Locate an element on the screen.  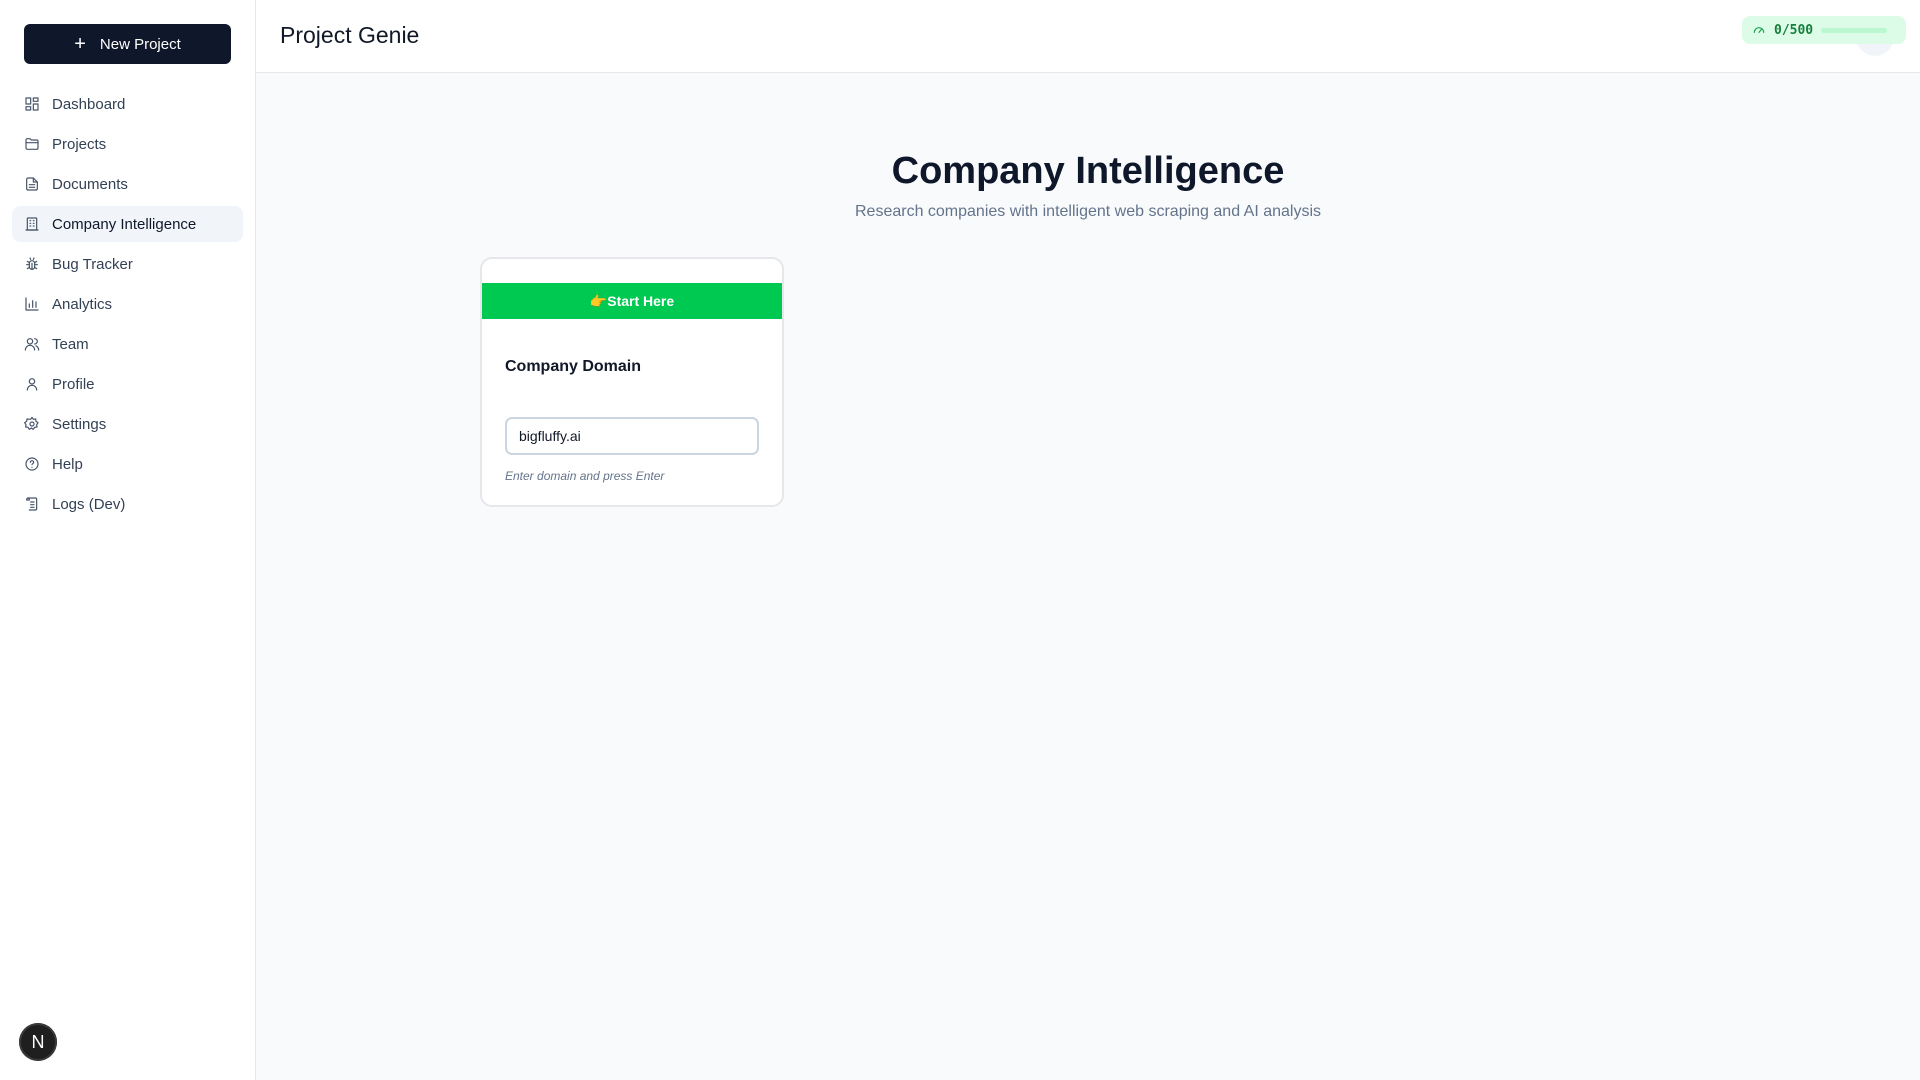
sidebar-item-analytics: Analytics is located at coordinates (127, 304).